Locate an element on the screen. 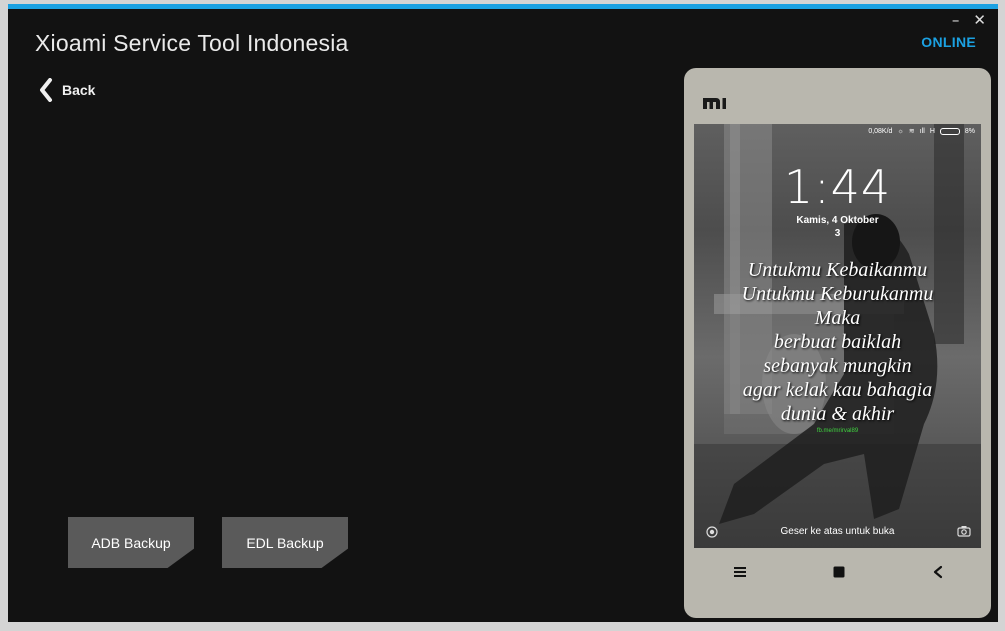 The image size is (1005, 631). lockscreen-date-extra: 3 is located at coordinates (837, 233).